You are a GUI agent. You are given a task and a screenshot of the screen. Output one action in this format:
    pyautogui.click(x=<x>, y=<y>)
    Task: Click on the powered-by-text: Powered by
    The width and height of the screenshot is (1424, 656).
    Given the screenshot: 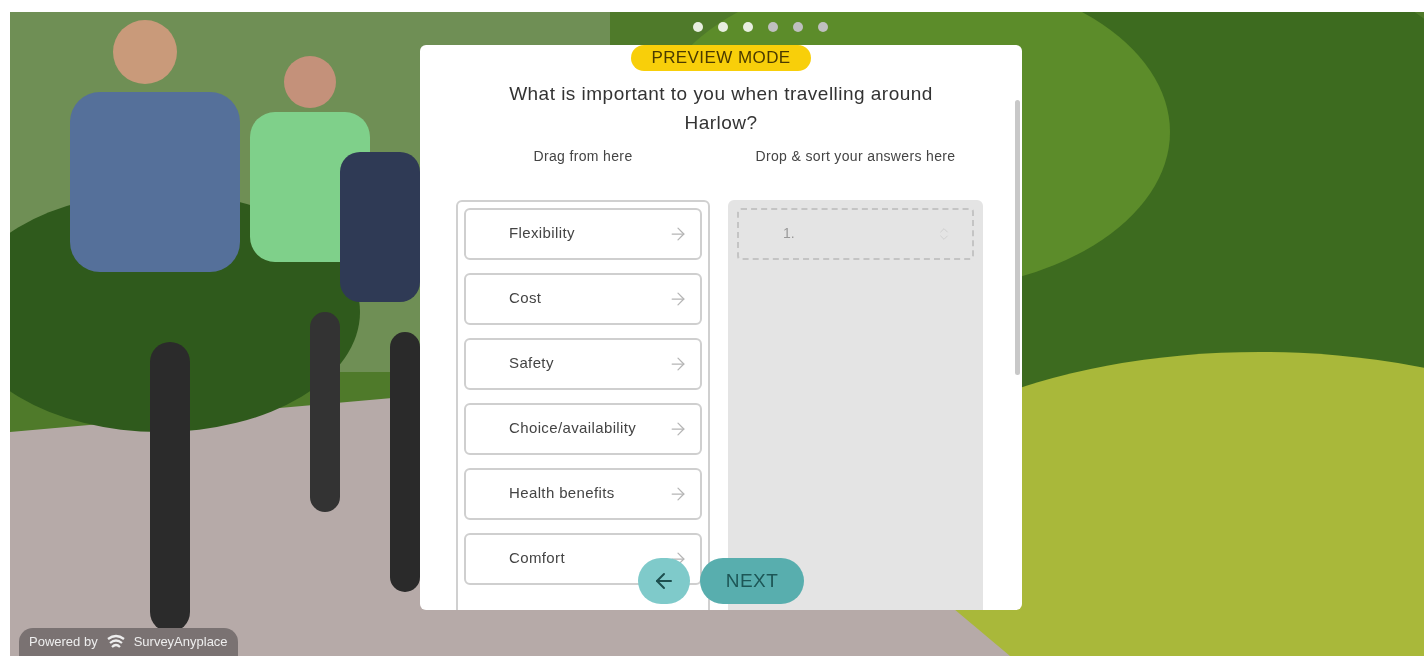 What is the action you would take?
    pyautogui.click(x=63, y=642)
    